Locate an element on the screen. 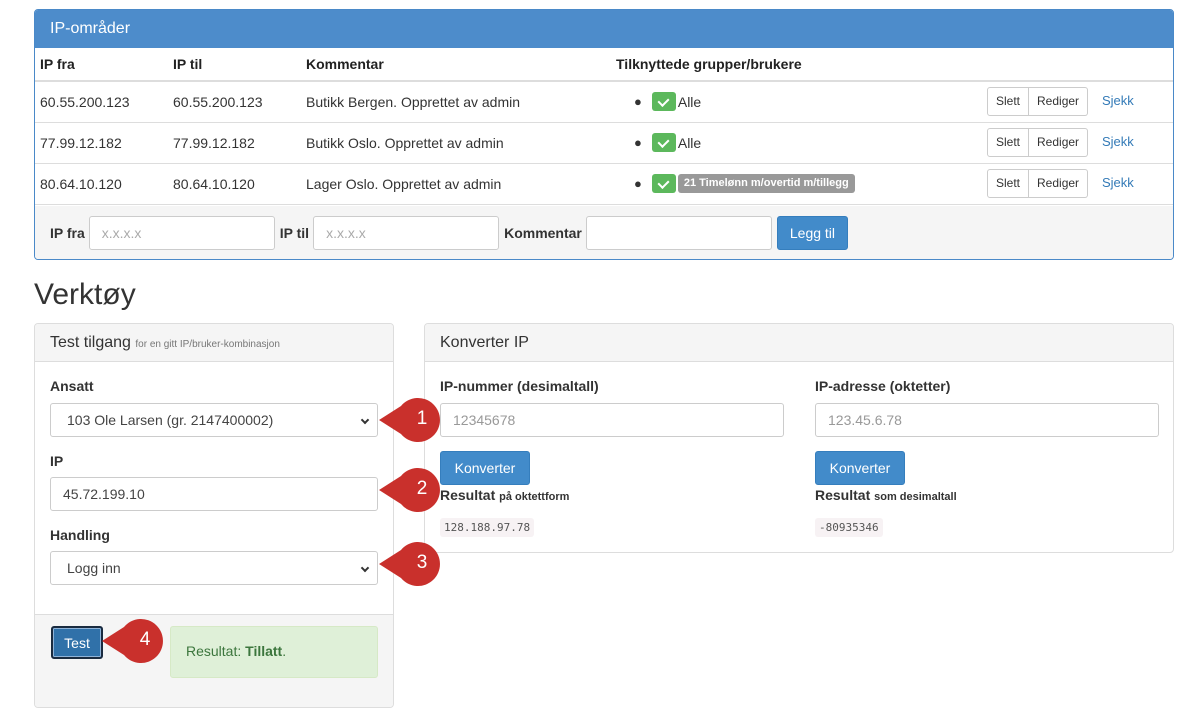  result-octet-suffix: på oktettform is located at coordinates (534, 497).